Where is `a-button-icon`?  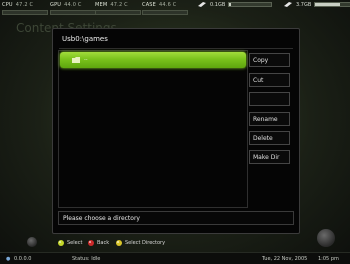
a-button-icon is located at coordinates (61, 243).